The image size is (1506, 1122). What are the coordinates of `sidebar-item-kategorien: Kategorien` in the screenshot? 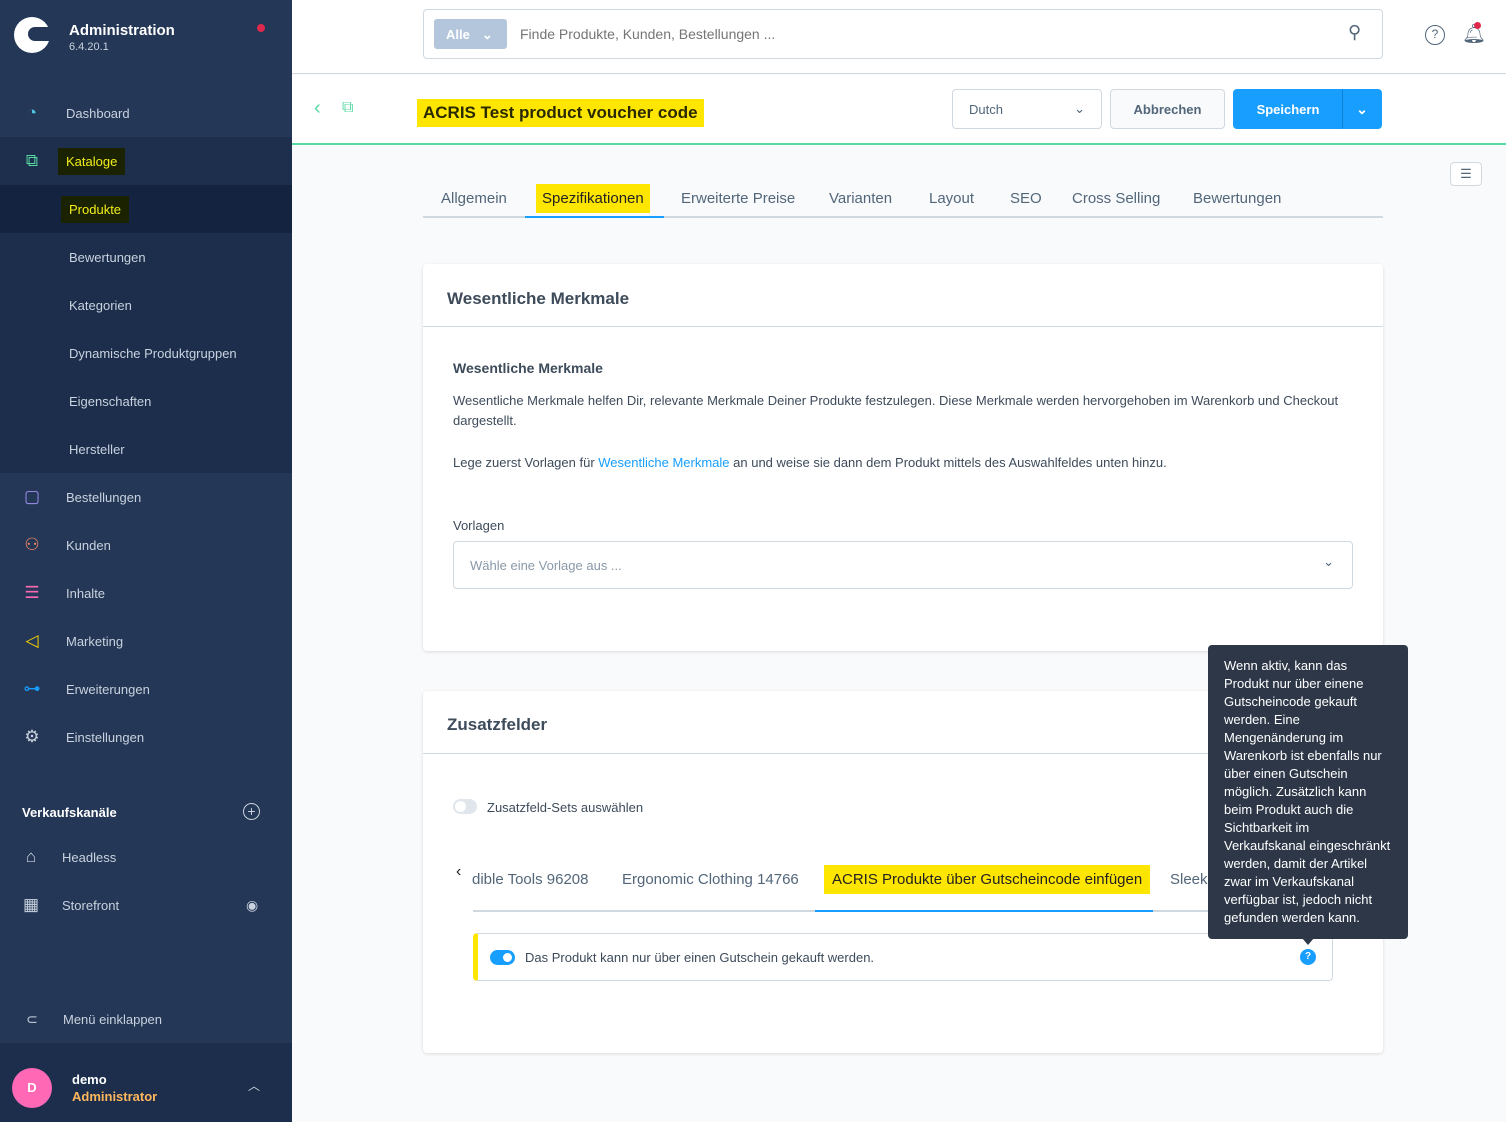 It's located at (146, 305).